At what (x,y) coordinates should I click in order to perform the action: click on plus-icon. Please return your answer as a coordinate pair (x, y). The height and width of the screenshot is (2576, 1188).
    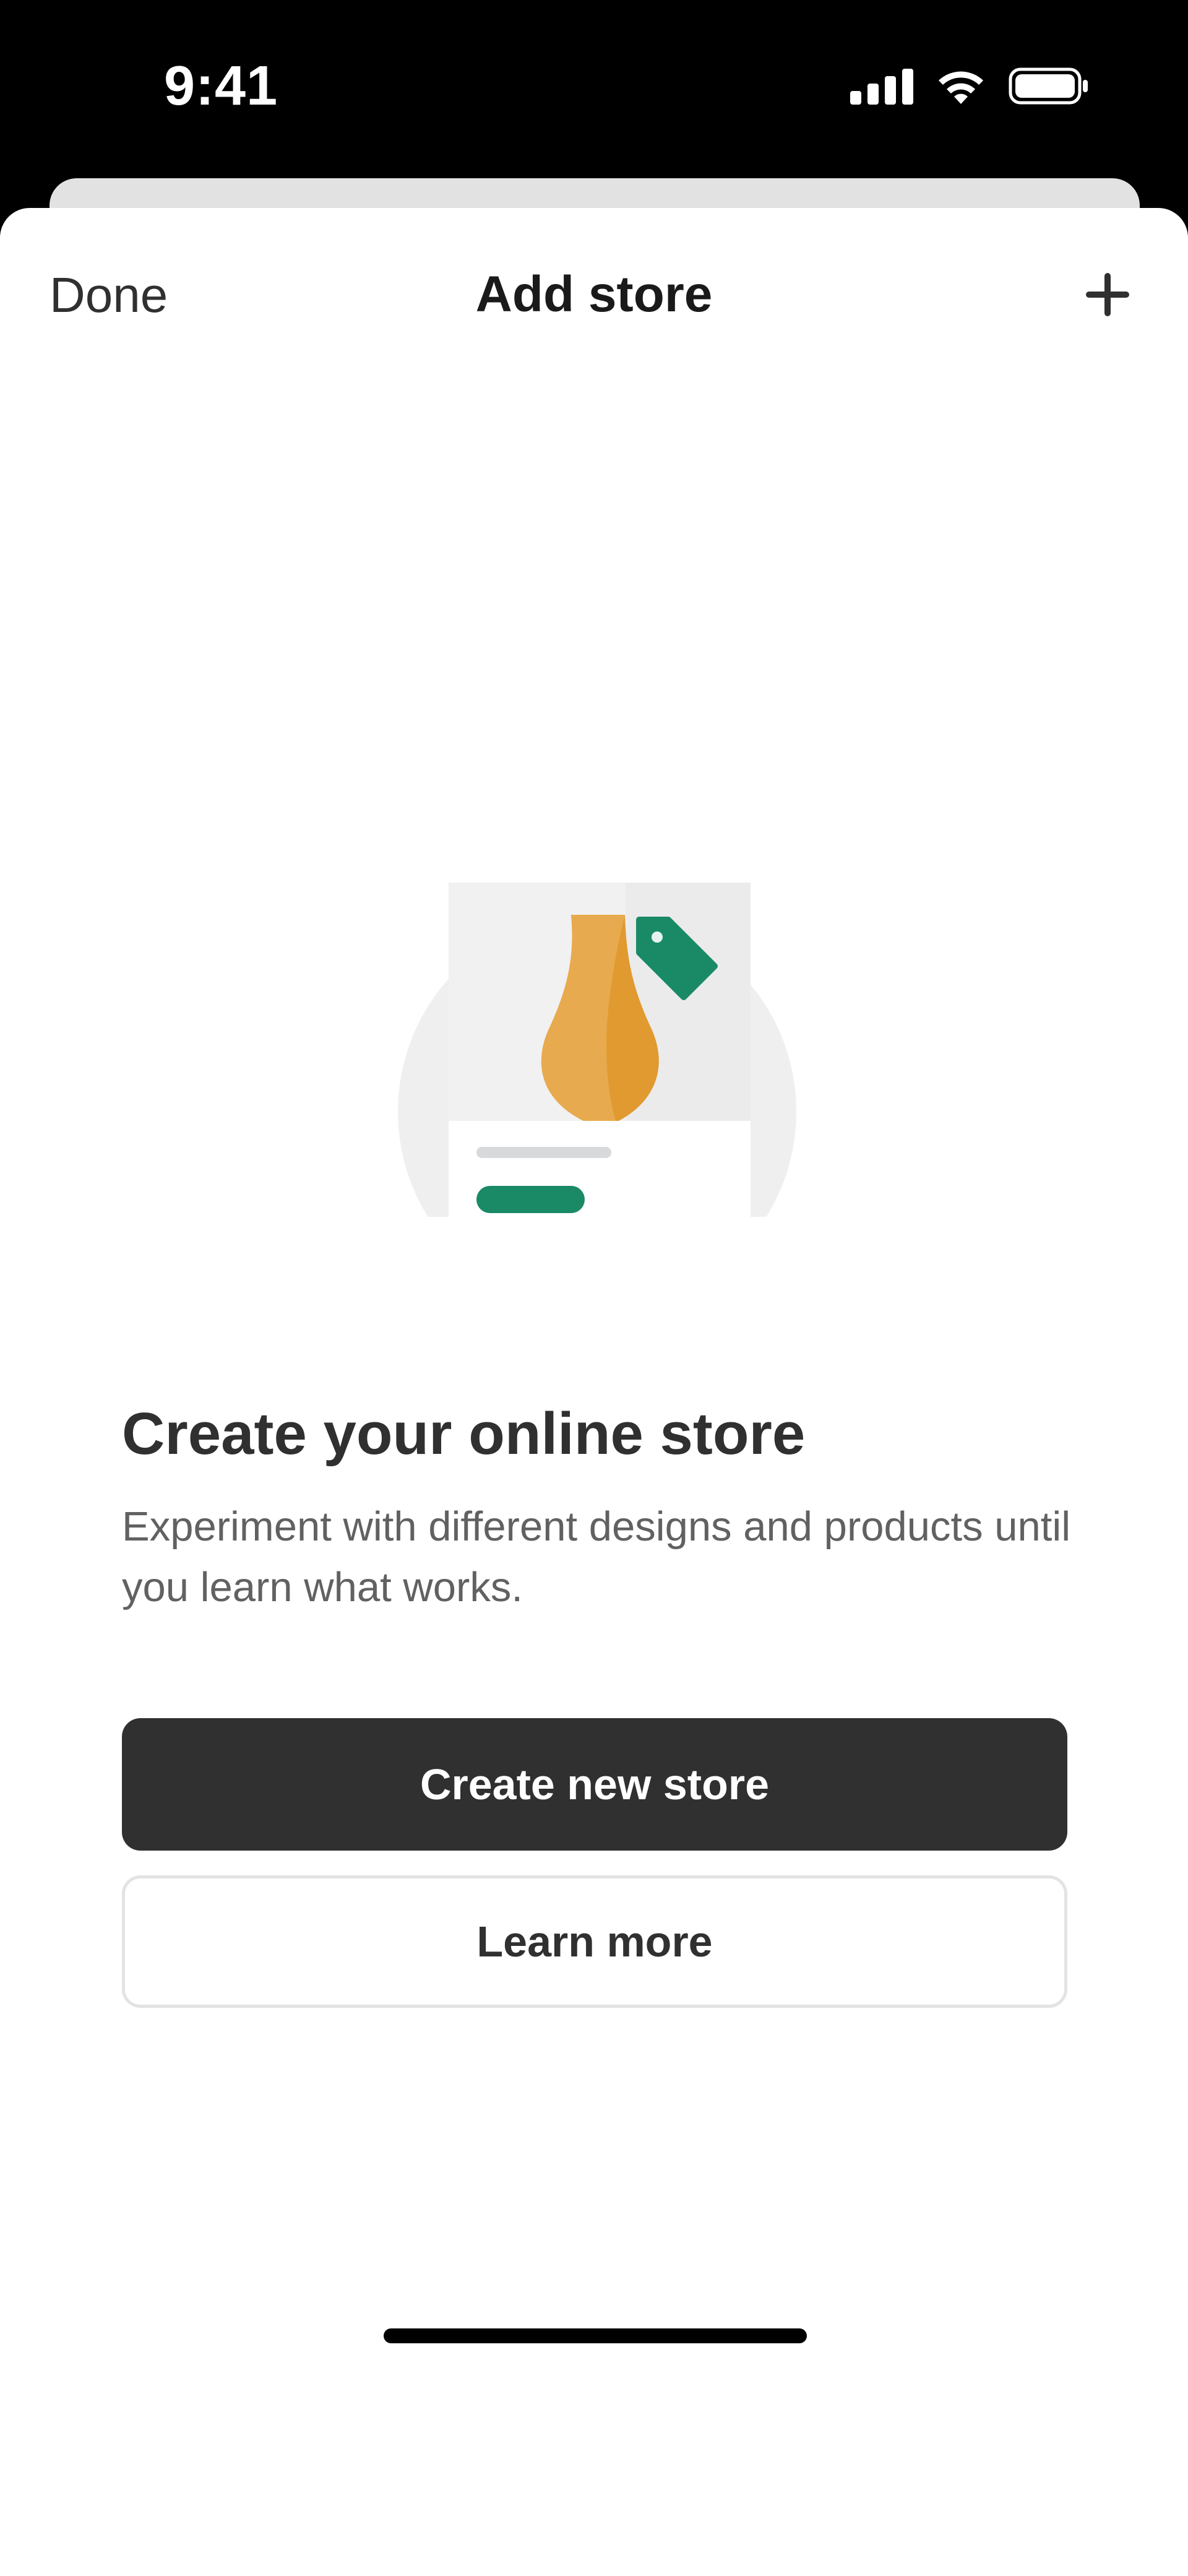
    Looking at the image, I should click on (1107, 295).